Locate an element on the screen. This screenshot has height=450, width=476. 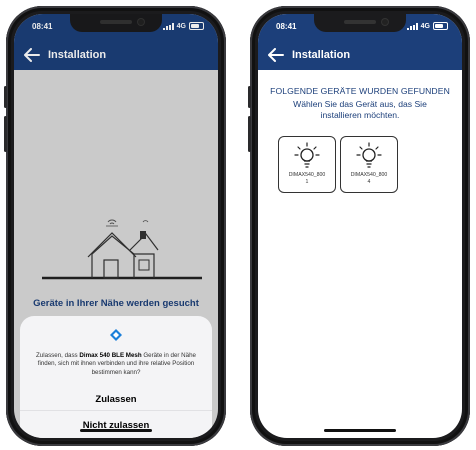
status-time: 08:41 is located at coordinates (286, 26).